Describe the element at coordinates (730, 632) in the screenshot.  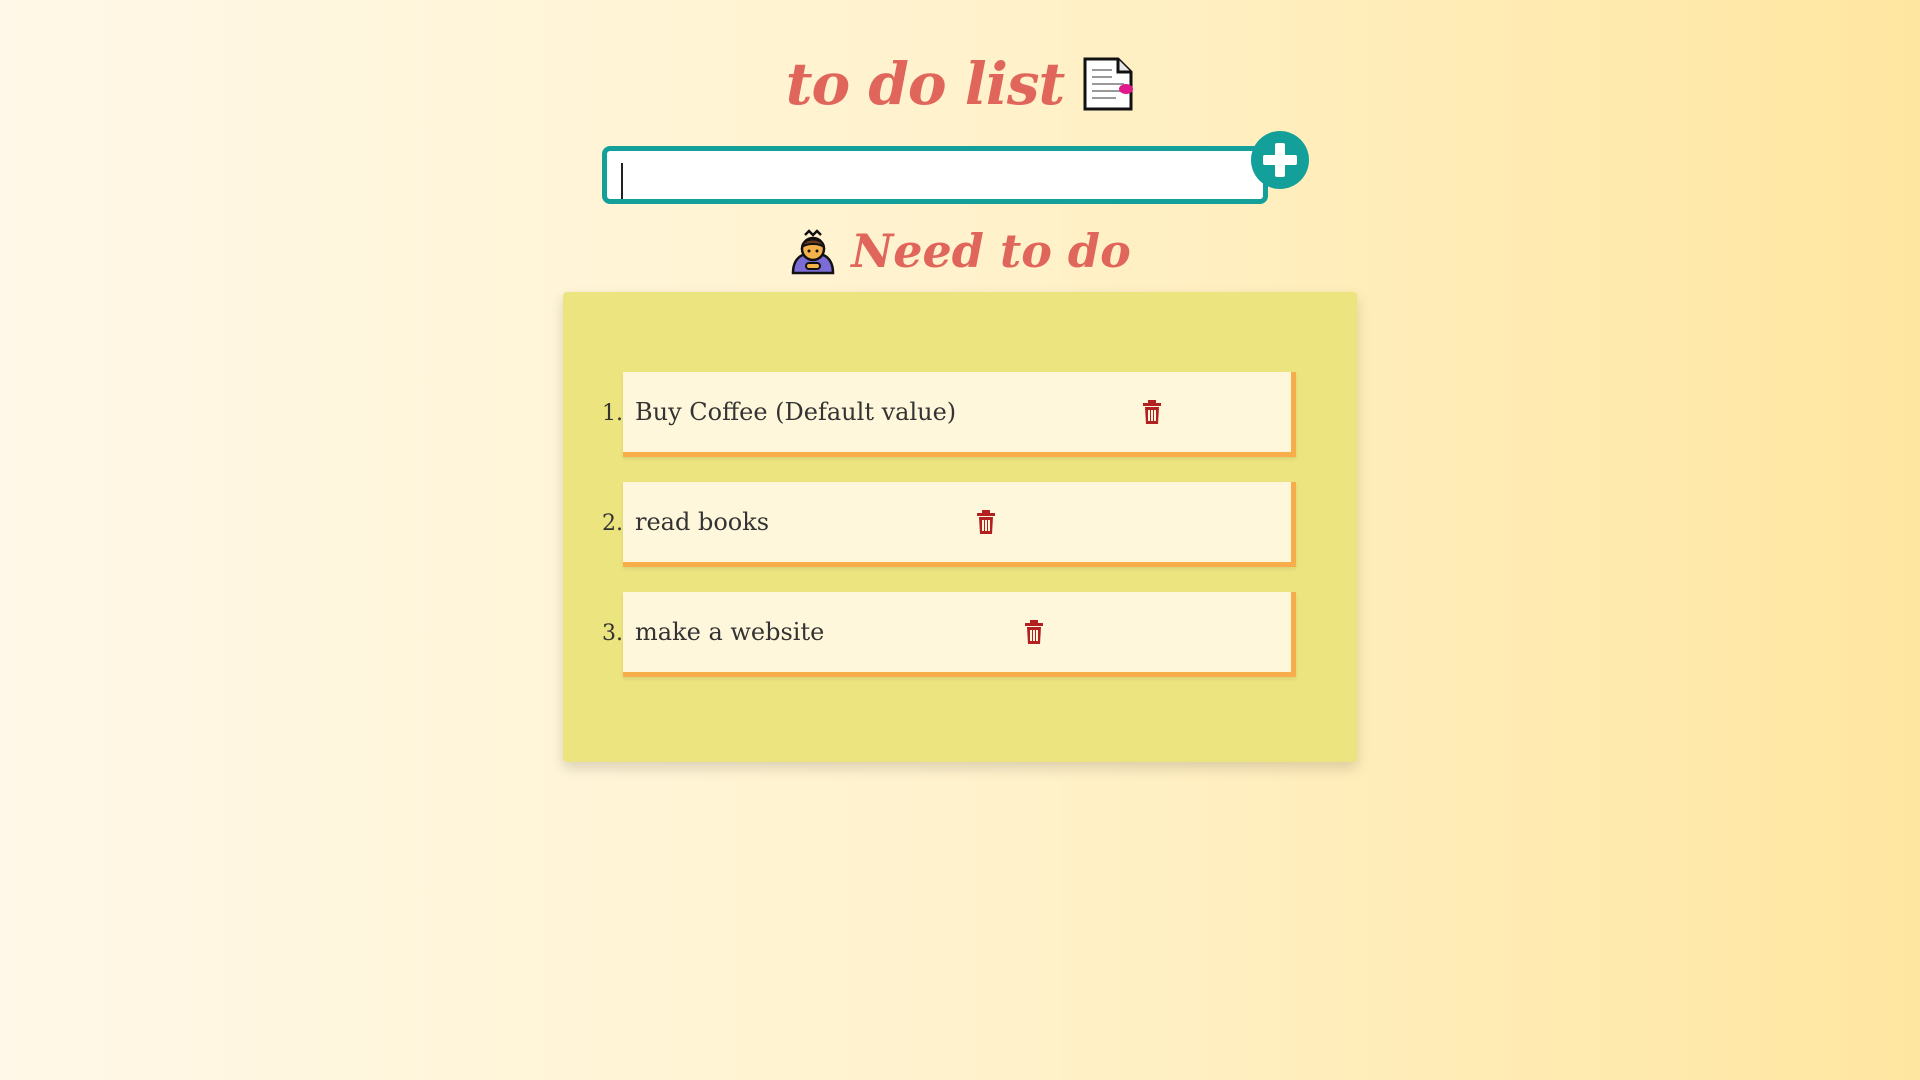
I see `todo-text: make a website` at that location.